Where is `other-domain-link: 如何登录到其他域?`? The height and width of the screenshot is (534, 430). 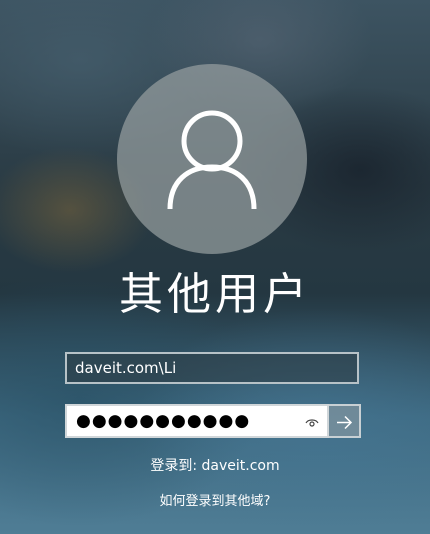 other-domain-link: 如何登录到其他域? is located at coordinates (215, 502).